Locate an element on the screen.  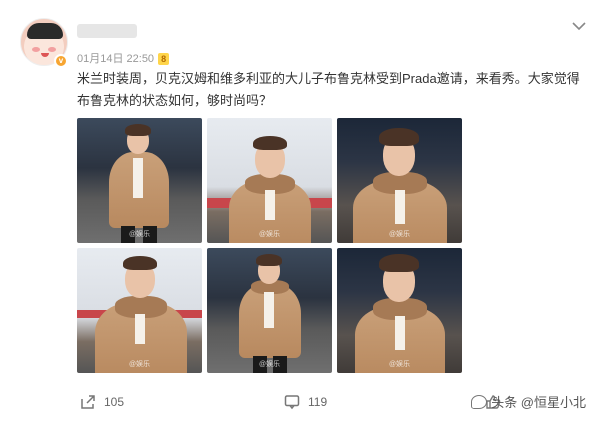
share-count: 105 is located at coordinates (114, 402).